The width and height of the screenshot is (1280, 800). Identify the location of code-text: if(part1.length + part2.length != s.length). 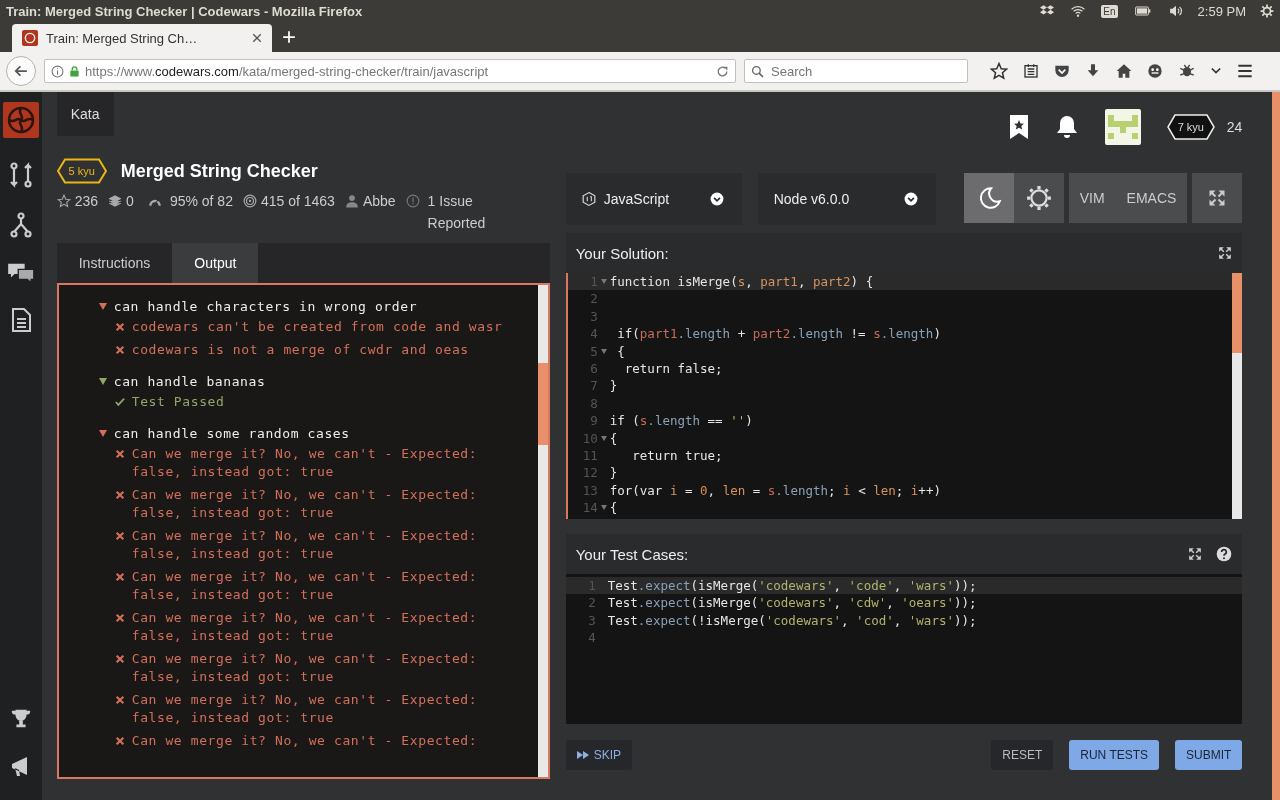
(778, 334).